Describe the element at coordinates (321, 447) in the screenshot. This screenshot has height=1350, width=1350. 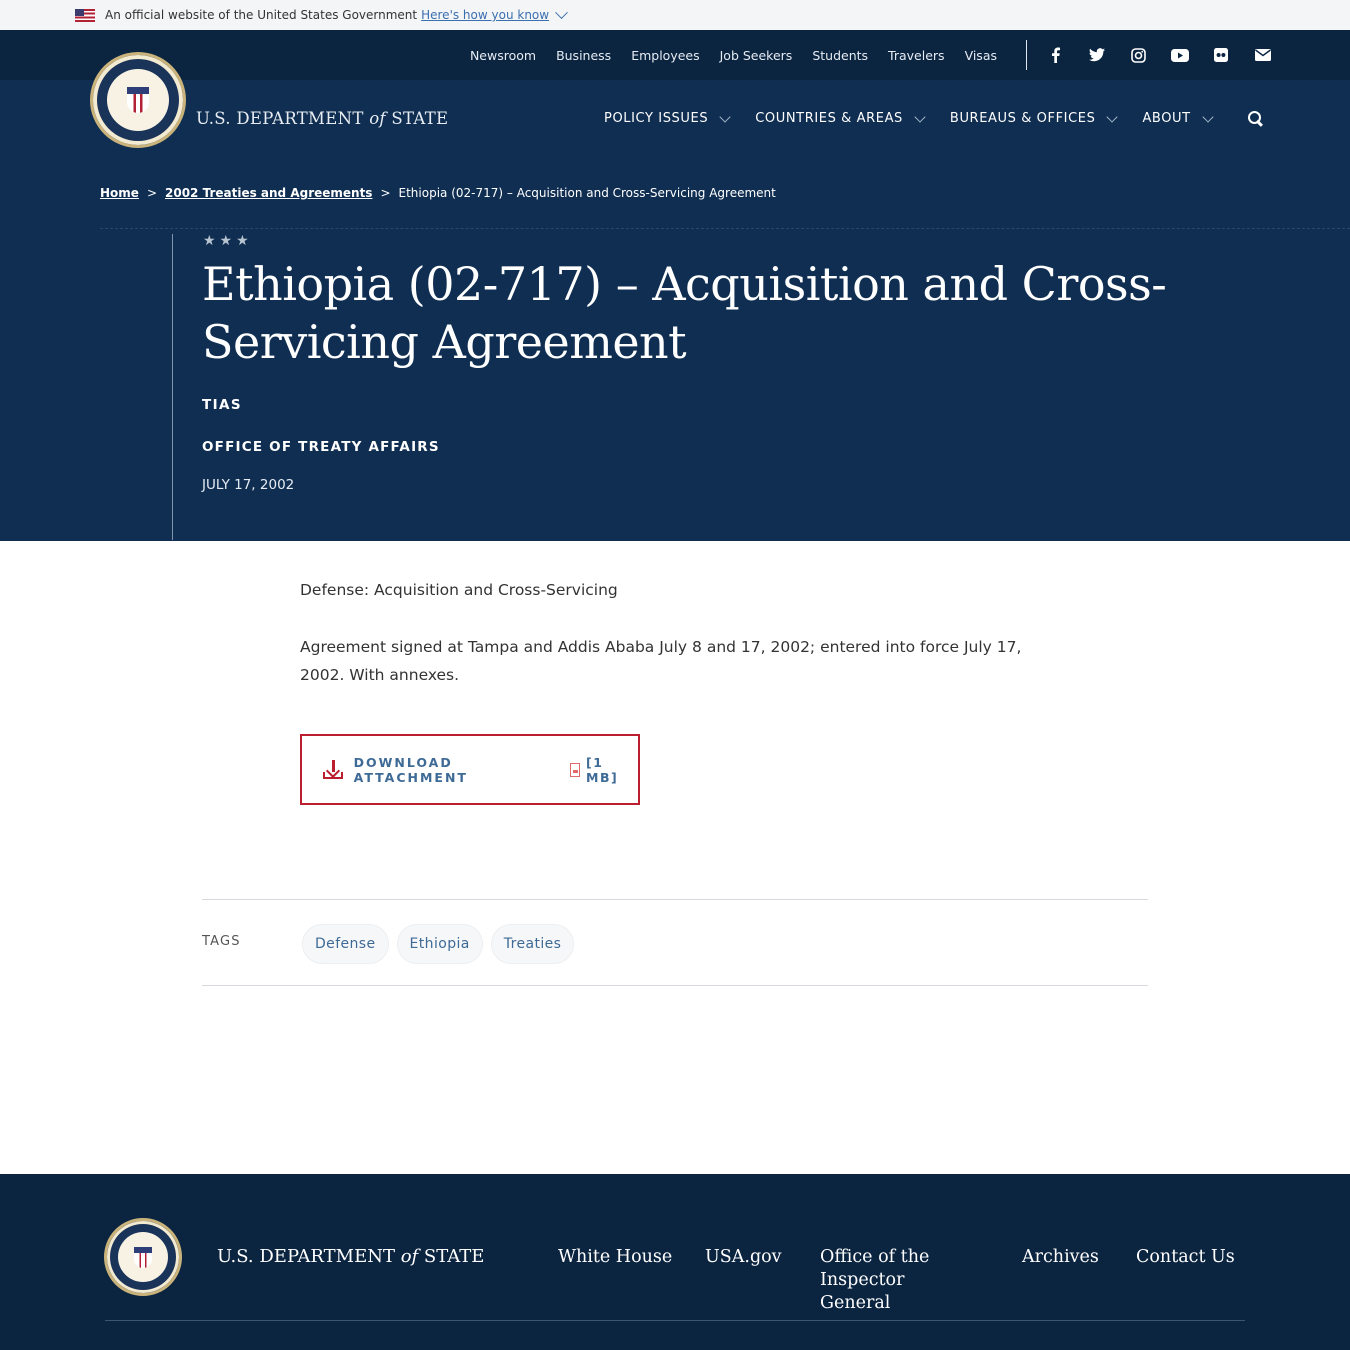
I see `office-label: OFFICE OF TREATY AFFAIRS` at that location.